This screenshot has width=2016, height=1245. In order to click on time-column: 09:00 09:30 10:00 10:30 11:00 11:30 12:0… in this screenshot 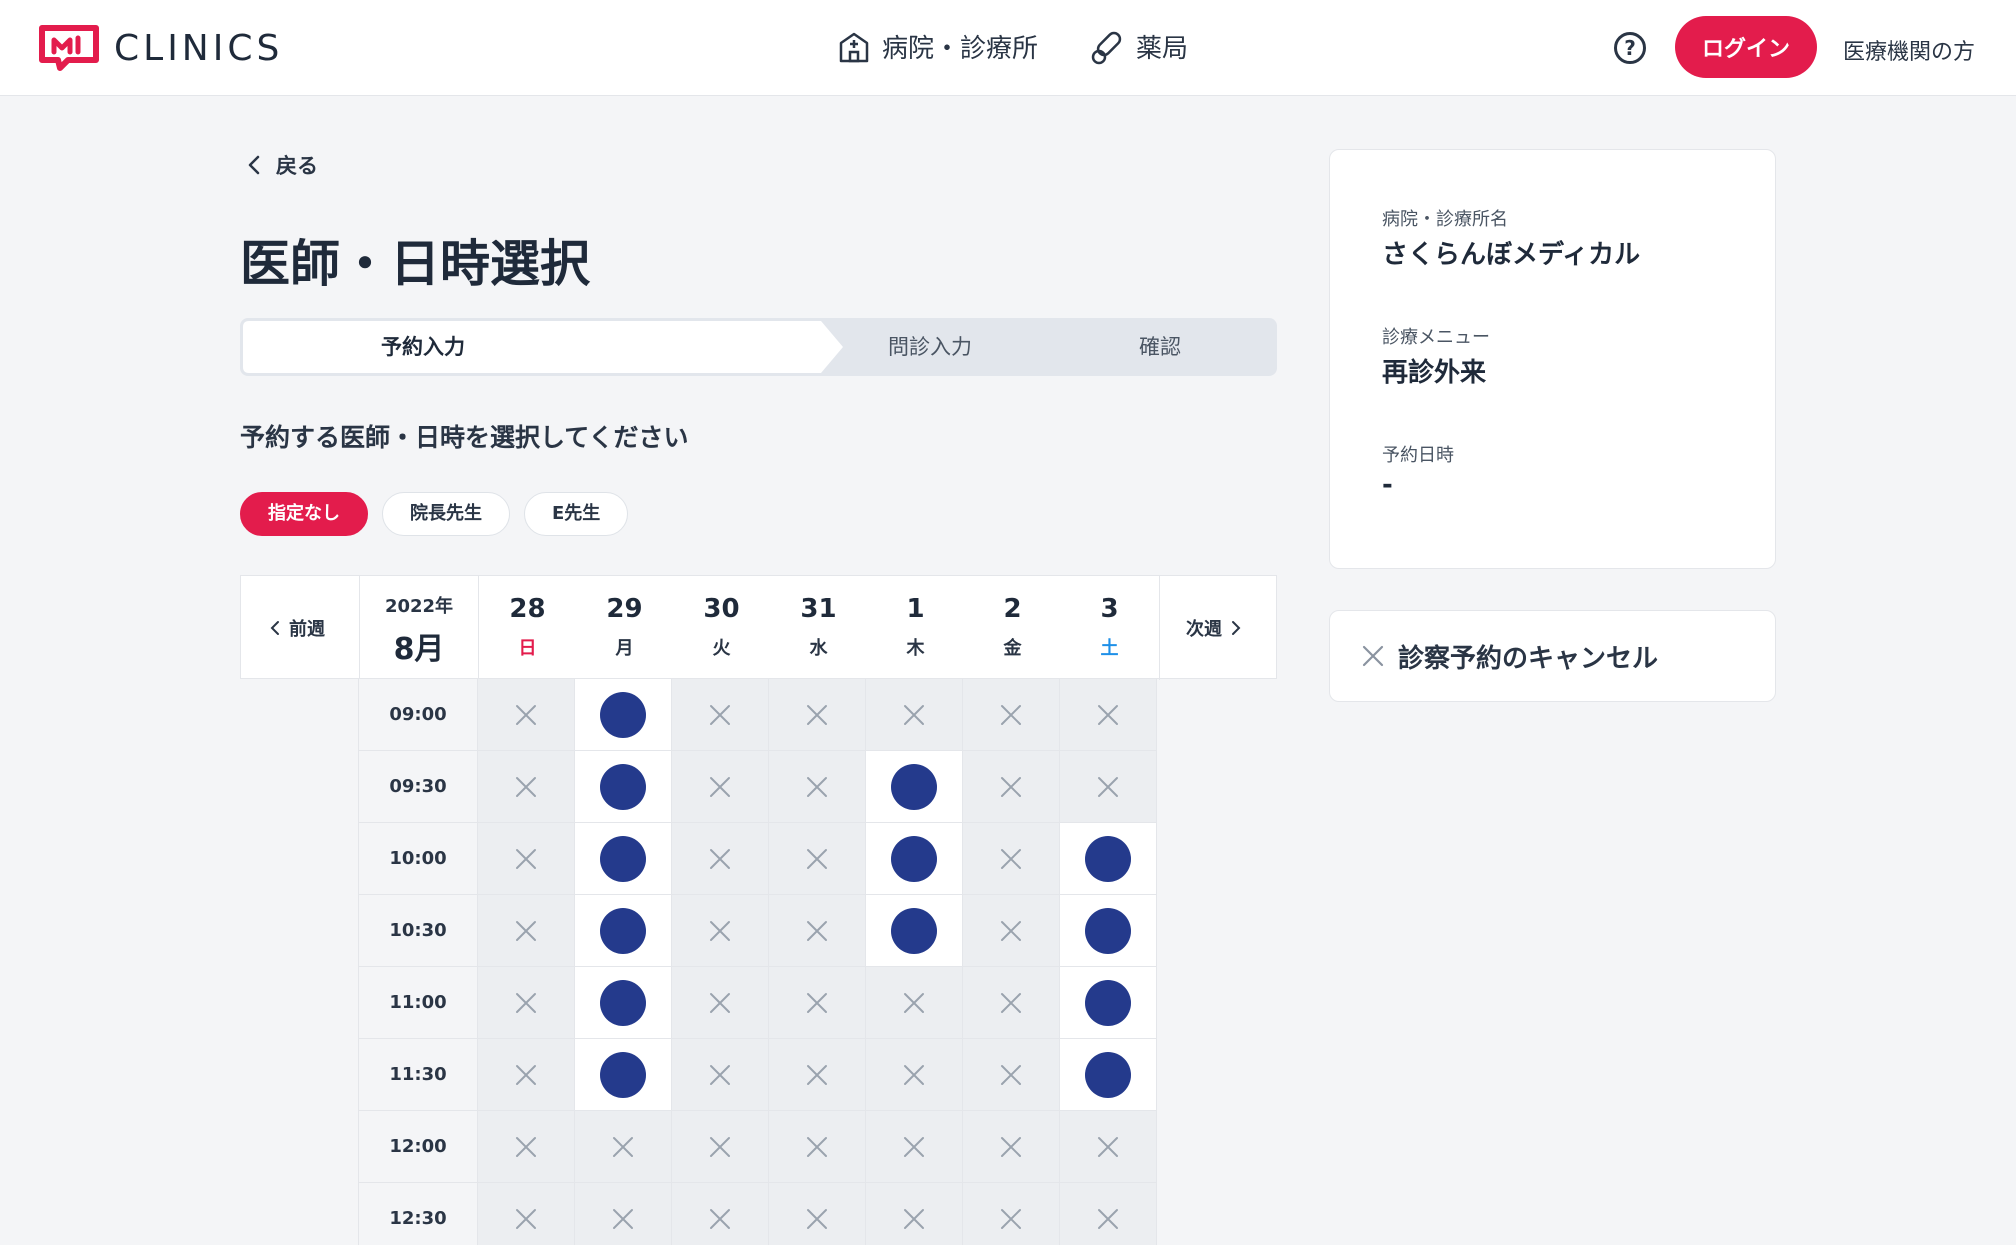, I will do `click(418, 962)`.